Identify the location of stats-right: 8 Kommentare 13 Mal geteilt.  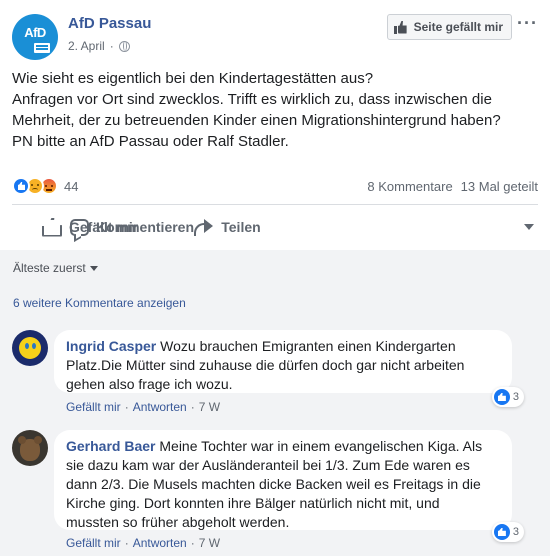
(452, 186).